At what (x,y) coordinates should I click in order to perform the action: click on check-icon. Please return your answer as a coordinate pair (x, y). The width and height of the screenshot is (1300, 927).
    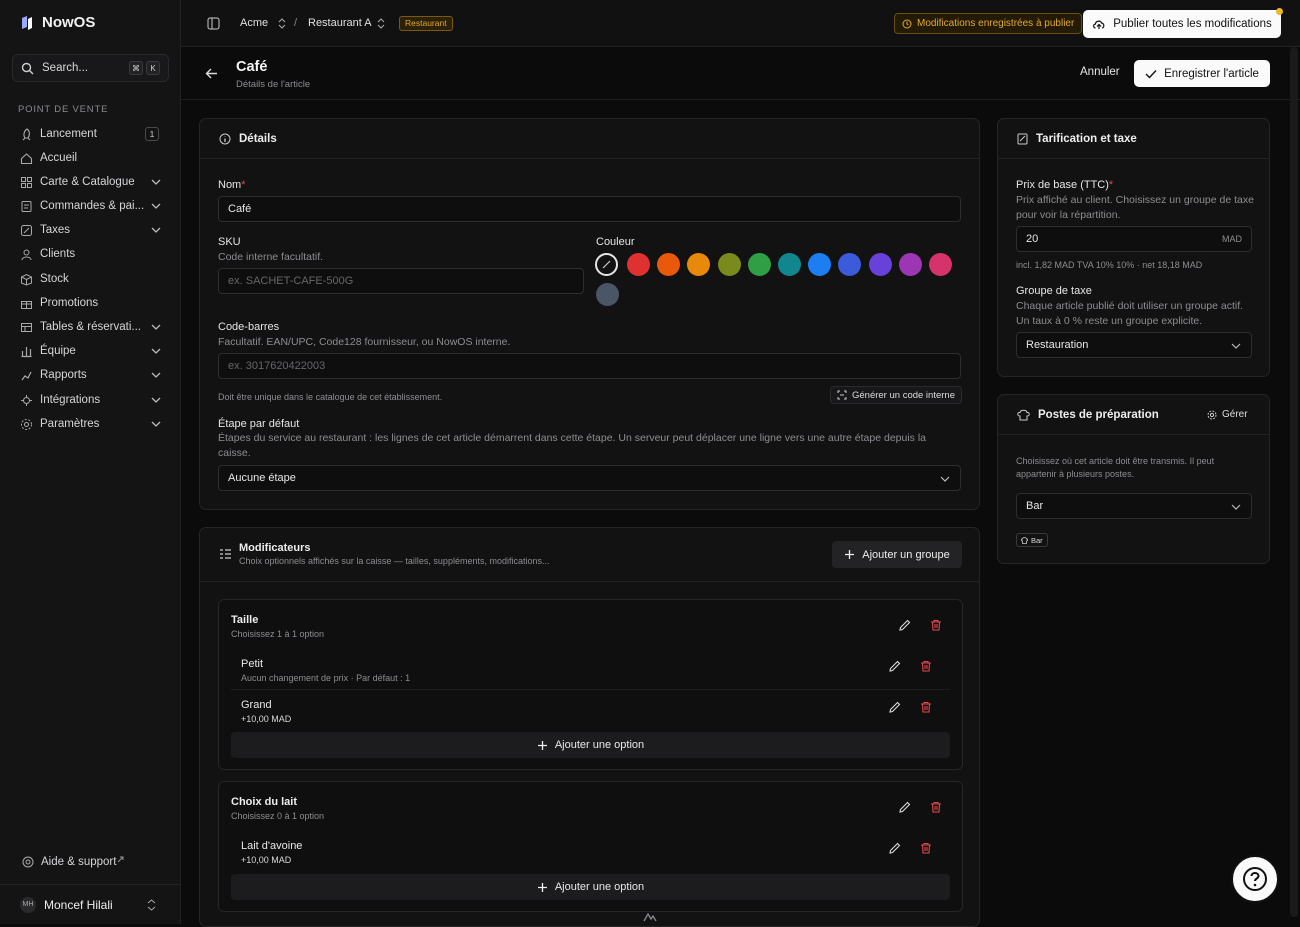
    Looking at the image, I should click on (1151, 74).